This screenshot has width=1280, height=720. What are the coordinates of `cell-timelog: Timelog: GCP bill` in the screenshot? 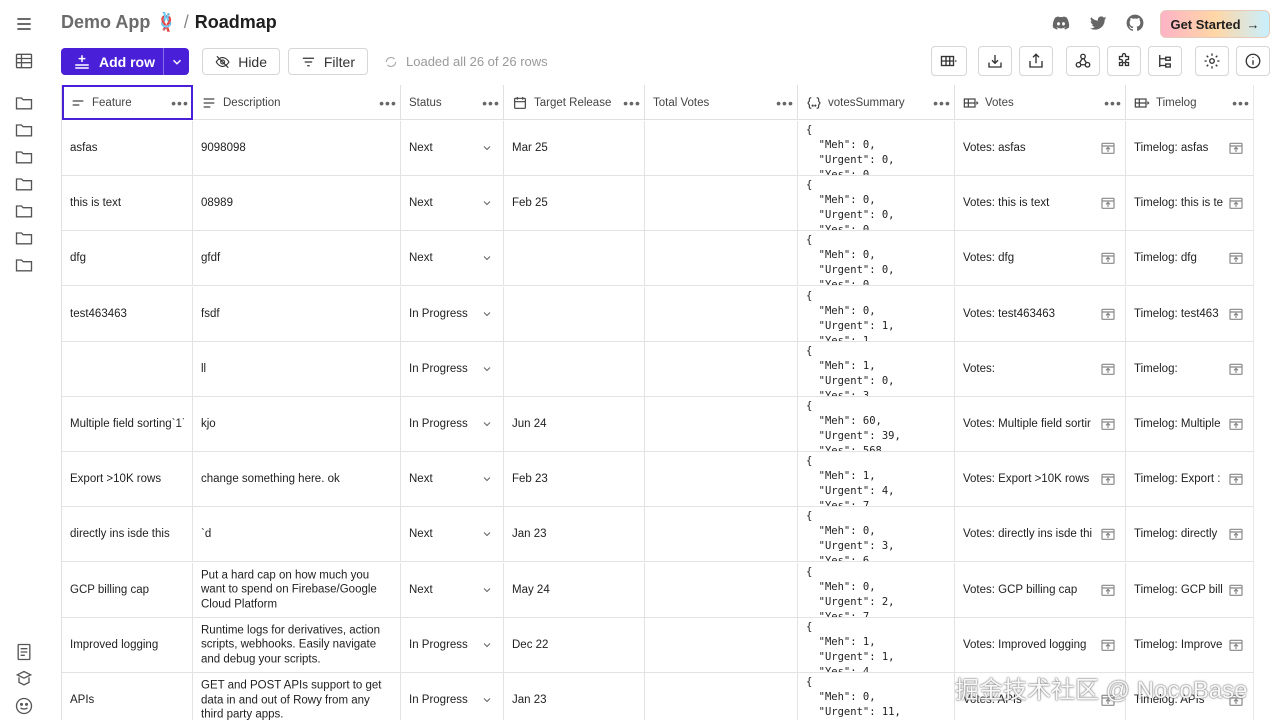 It's located at (1189, 590).